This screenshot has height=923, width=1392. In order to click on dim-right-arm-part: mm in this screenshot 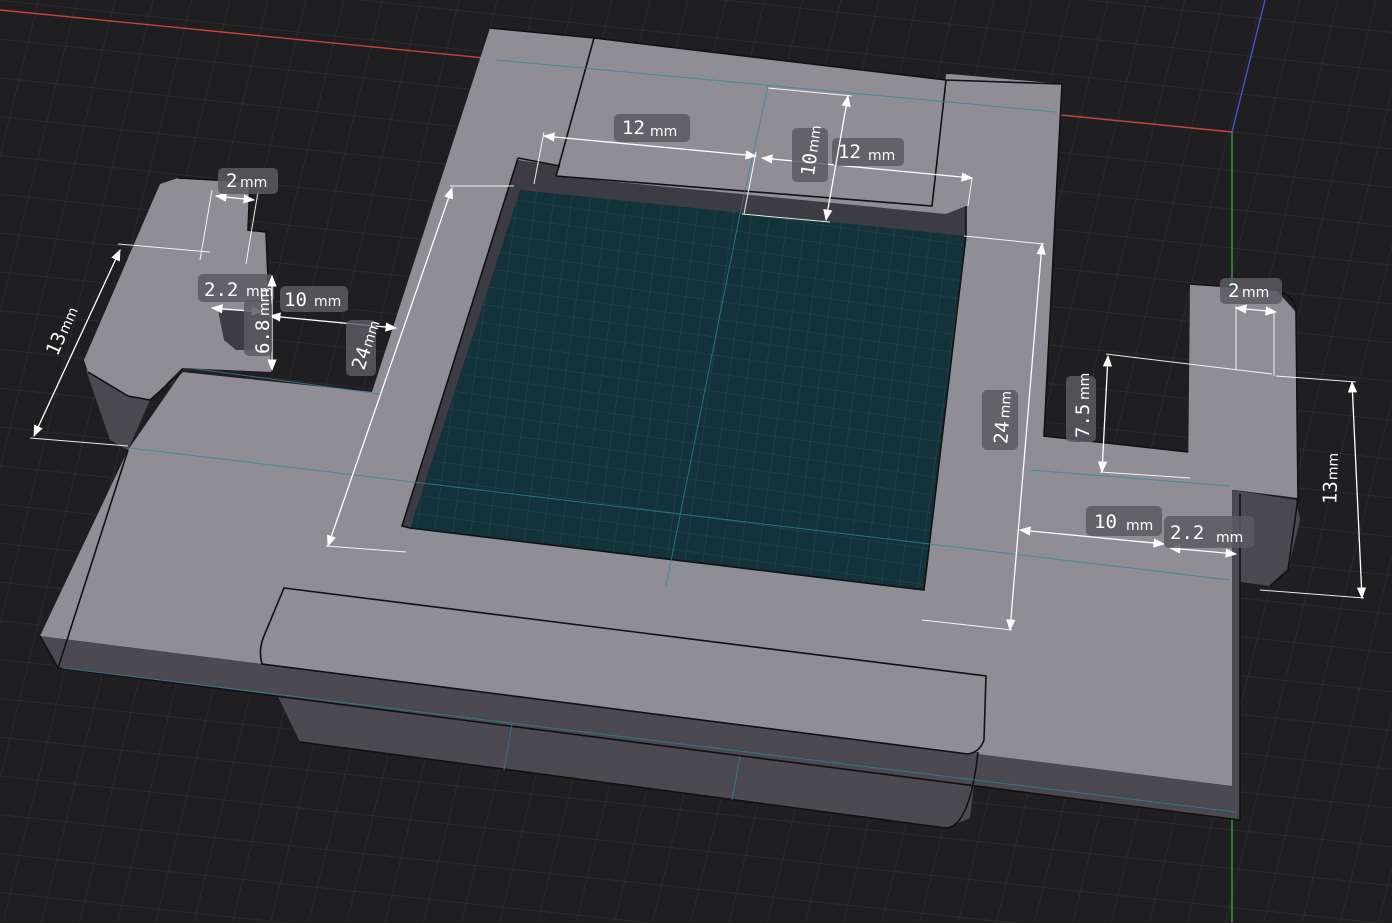, I will do `click(1139, 526)`.